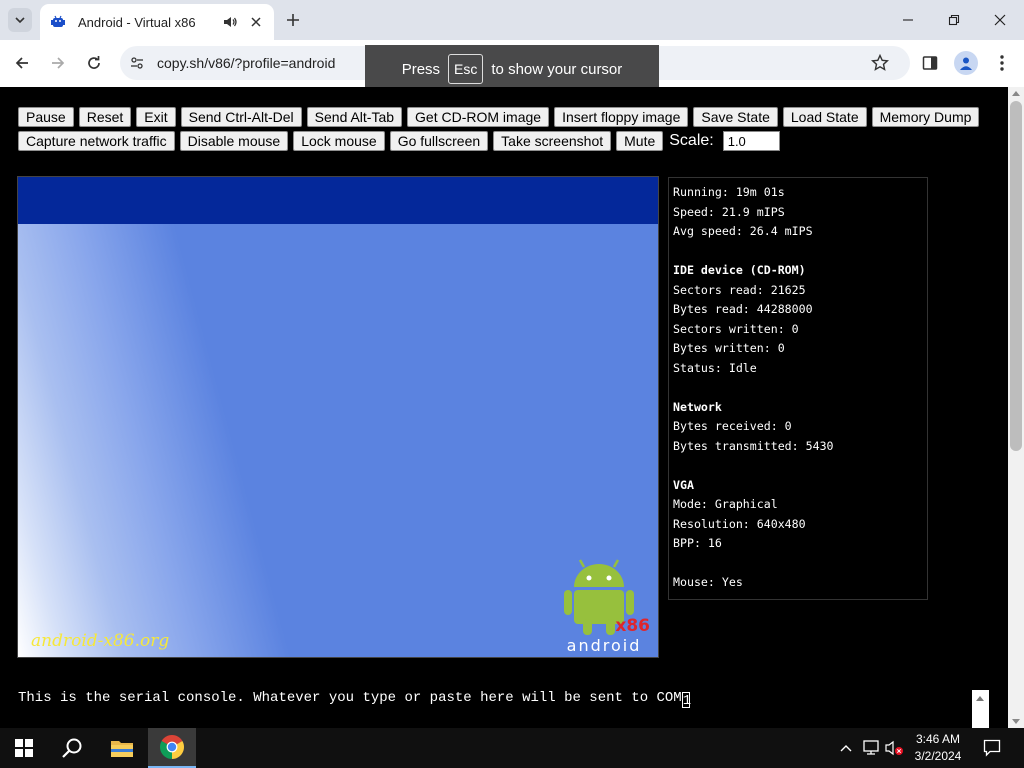 The image size is (1024, 768). What do you see at coordinates (686, 700) in the screenshot?
I see `serial-caret: 1` at bounding box center [686, 700].